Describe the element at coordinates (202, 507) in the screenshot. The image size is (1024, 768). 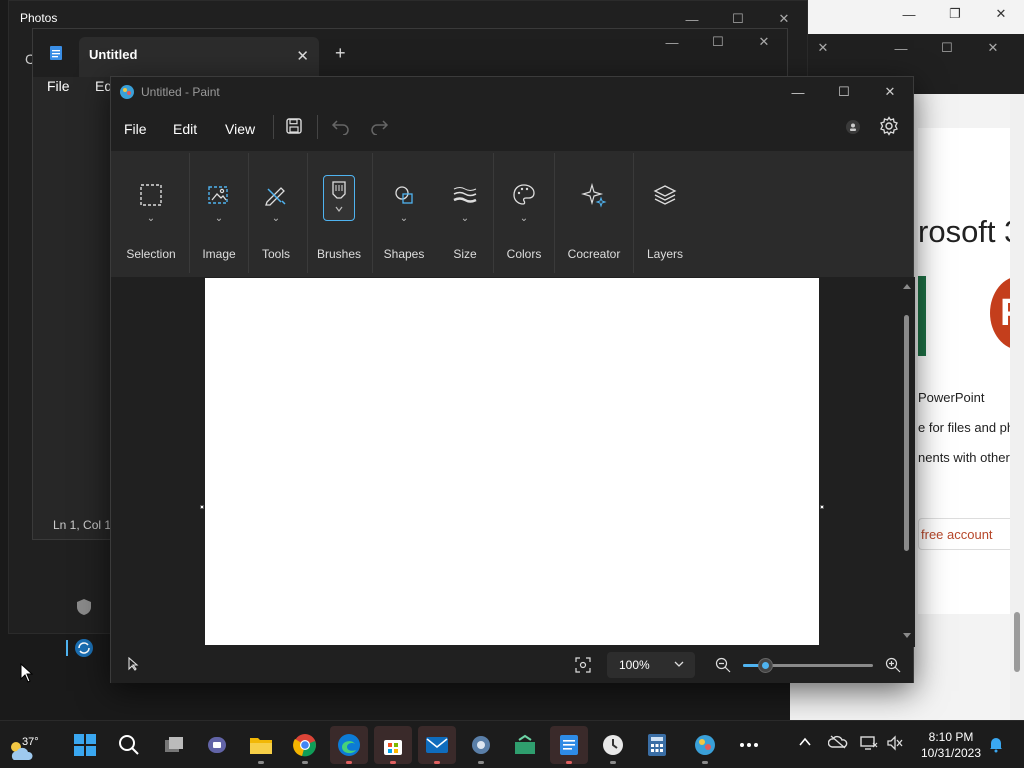
I see `resize-handle-left` at that location.